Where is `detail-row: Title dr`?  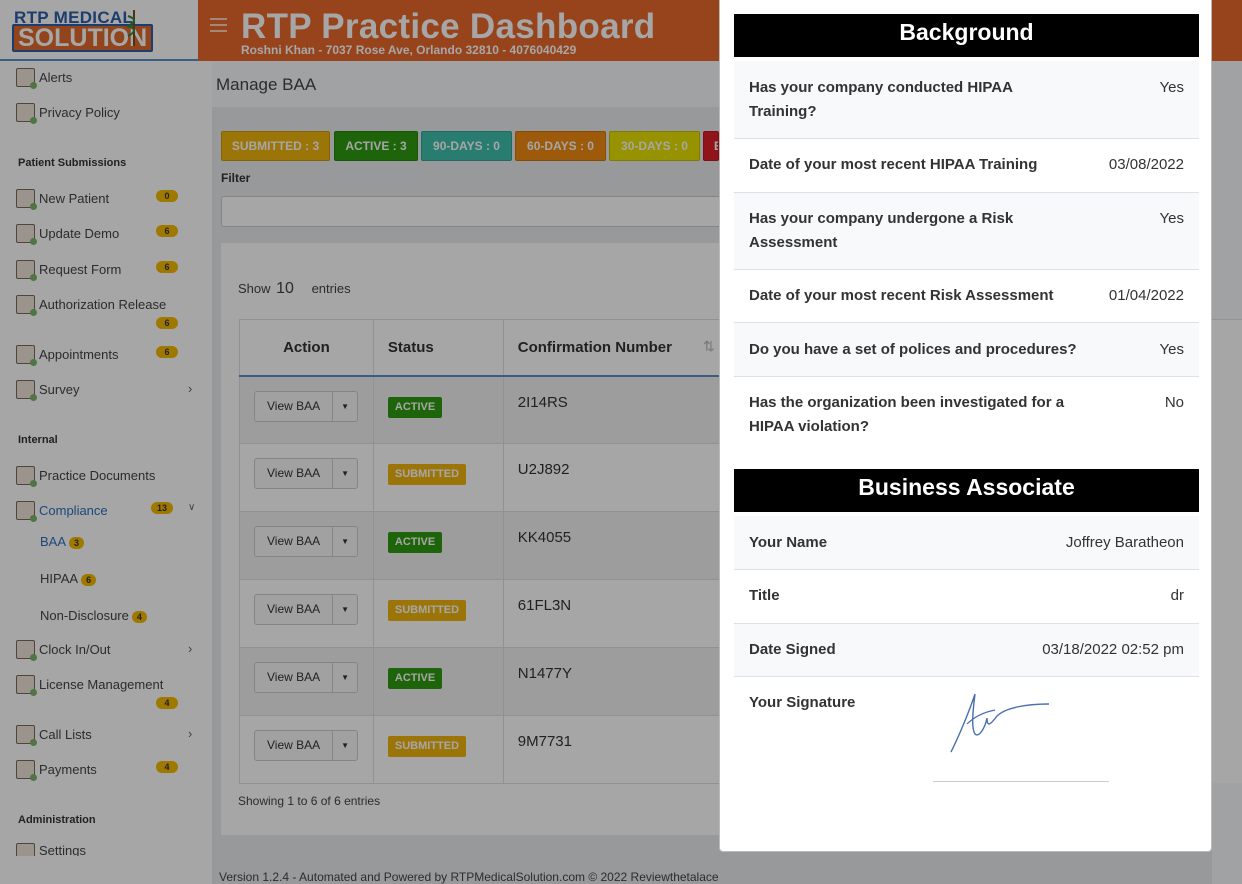 detail-row: Title dr is located at coordinates (966, 597).